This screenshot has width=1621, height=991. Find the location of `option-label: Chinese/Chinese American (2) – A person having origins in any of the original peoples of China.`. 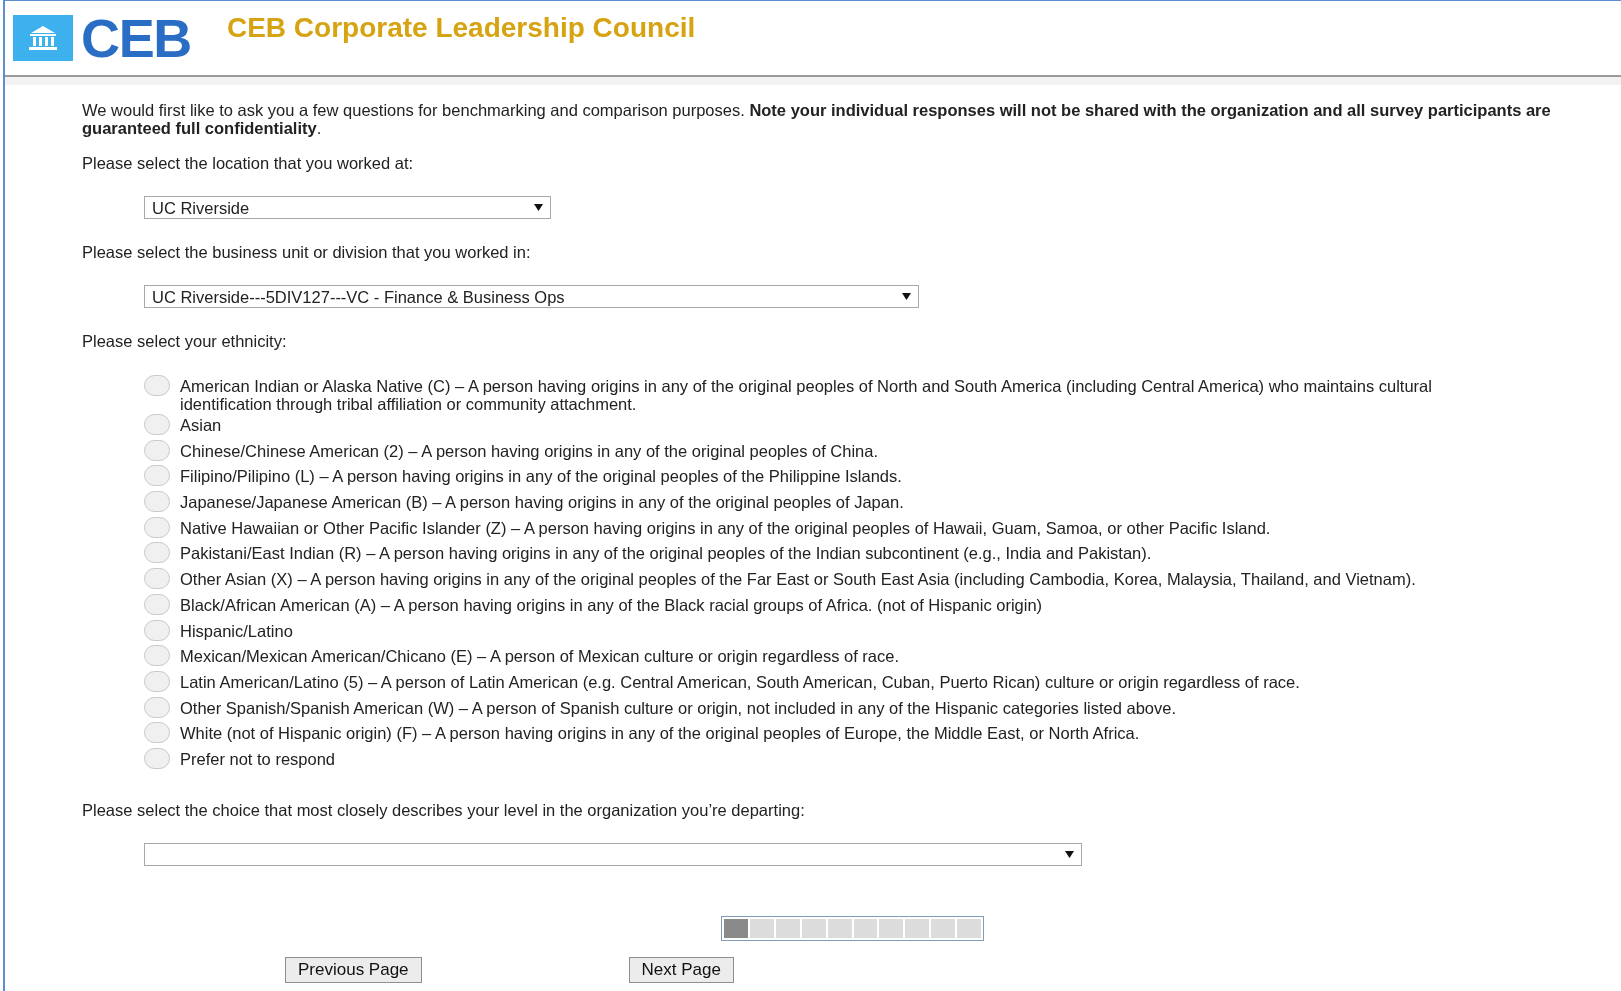

option-label: Chinese/Chinese American (2) – A person having origins in any of the original peoples of China. is located at coordinates (529, 450).